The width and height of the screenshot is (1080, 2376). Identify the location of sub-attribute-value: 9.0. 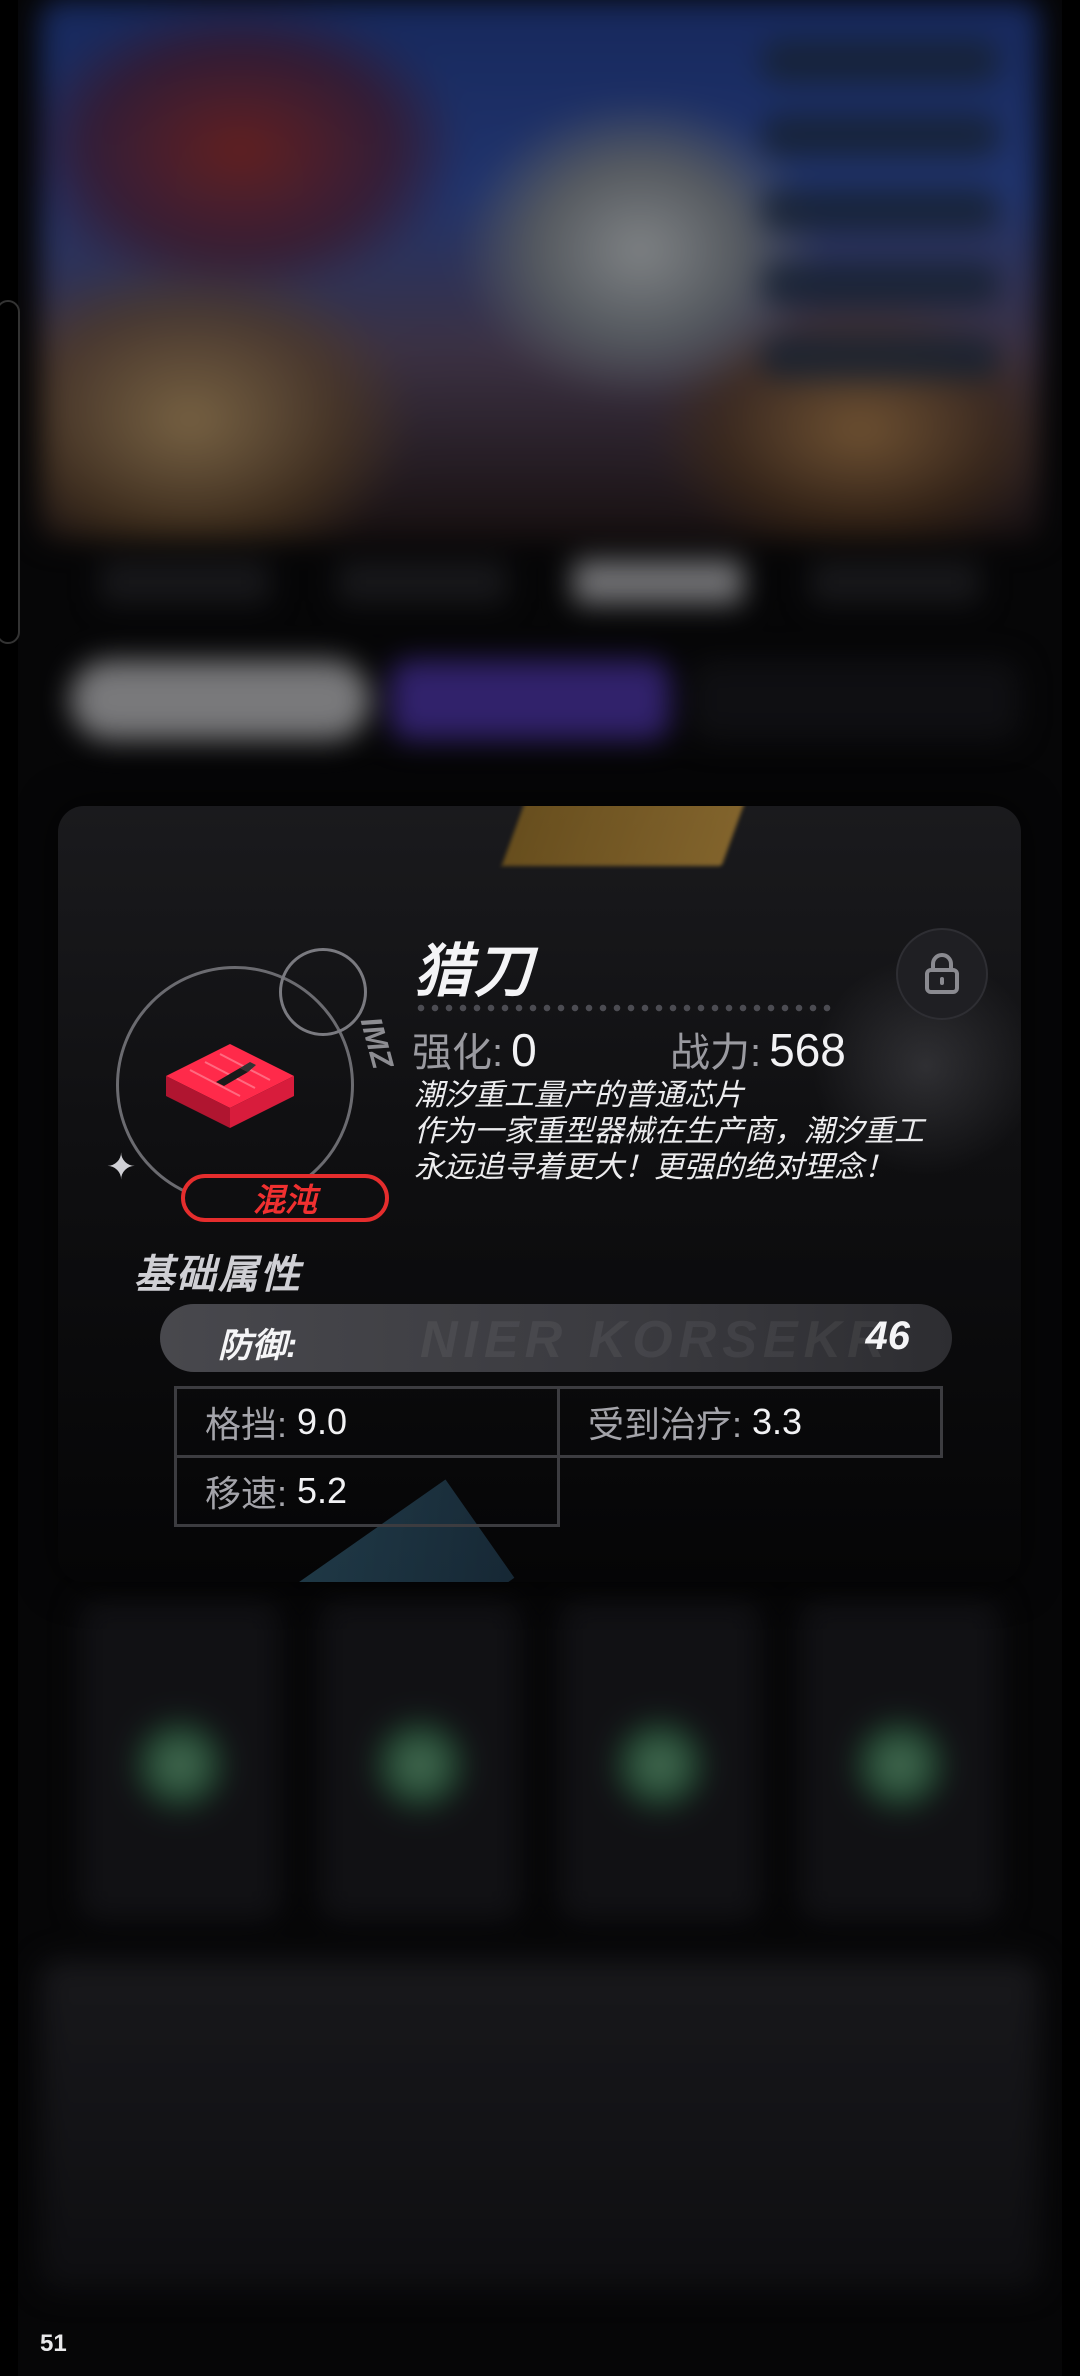
(322, 1421).